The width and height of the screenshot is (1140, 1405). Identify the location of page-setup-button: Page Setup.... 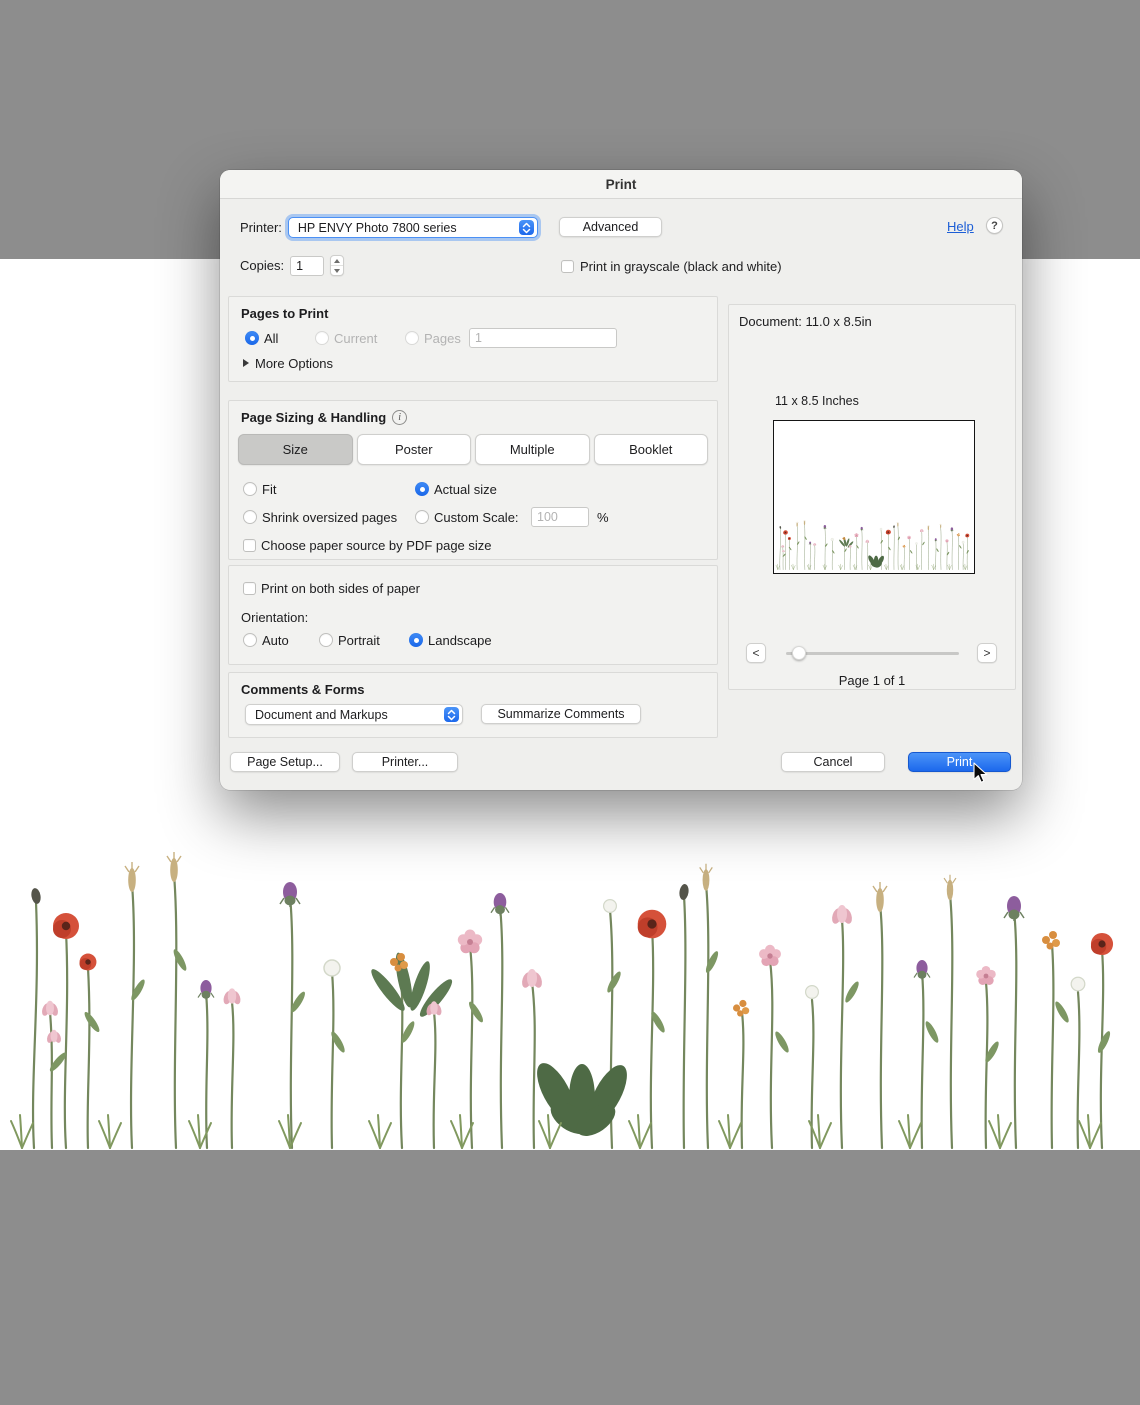
(285, 762).